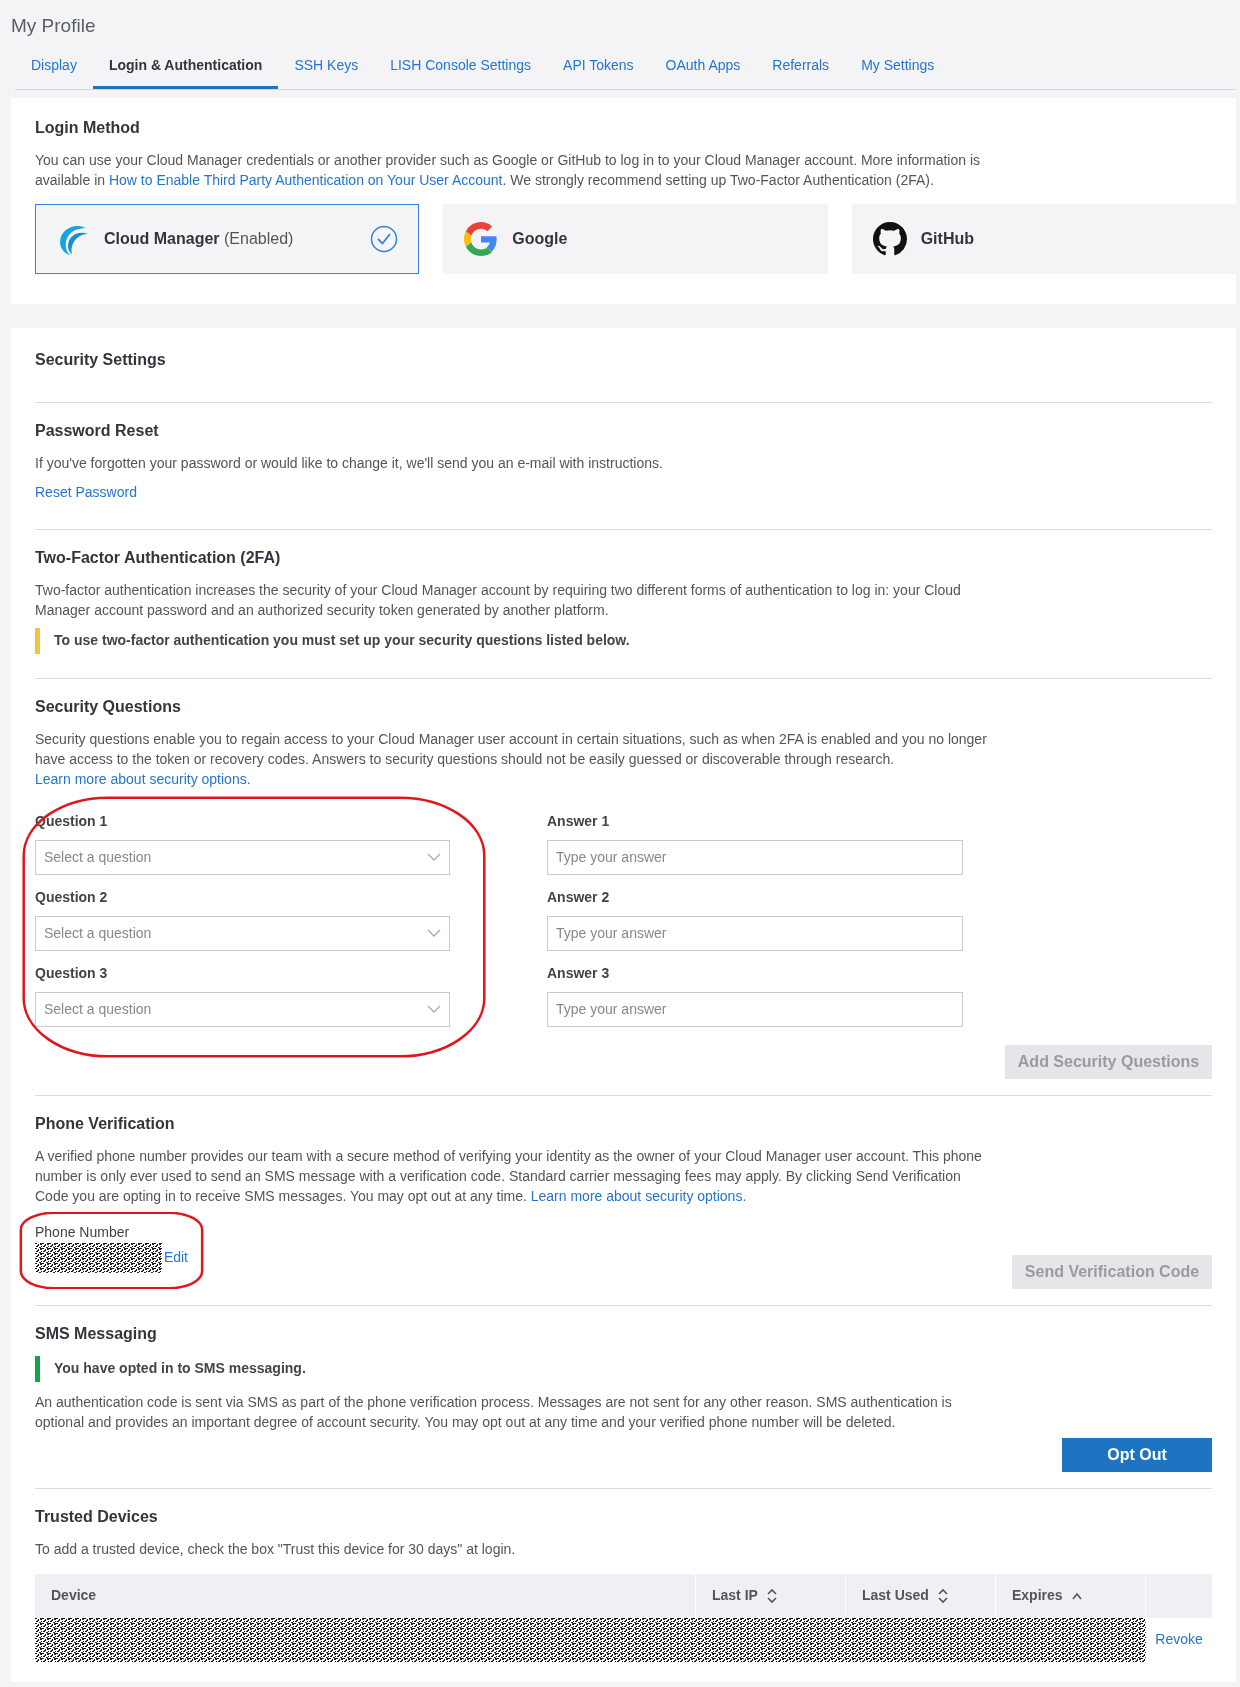 Image resolution: width=1240 pixels, height=1687 pixels. Describe the element at coordinates (175, 1257) in the screenshot. I see `edit-link: Edit` at that location.